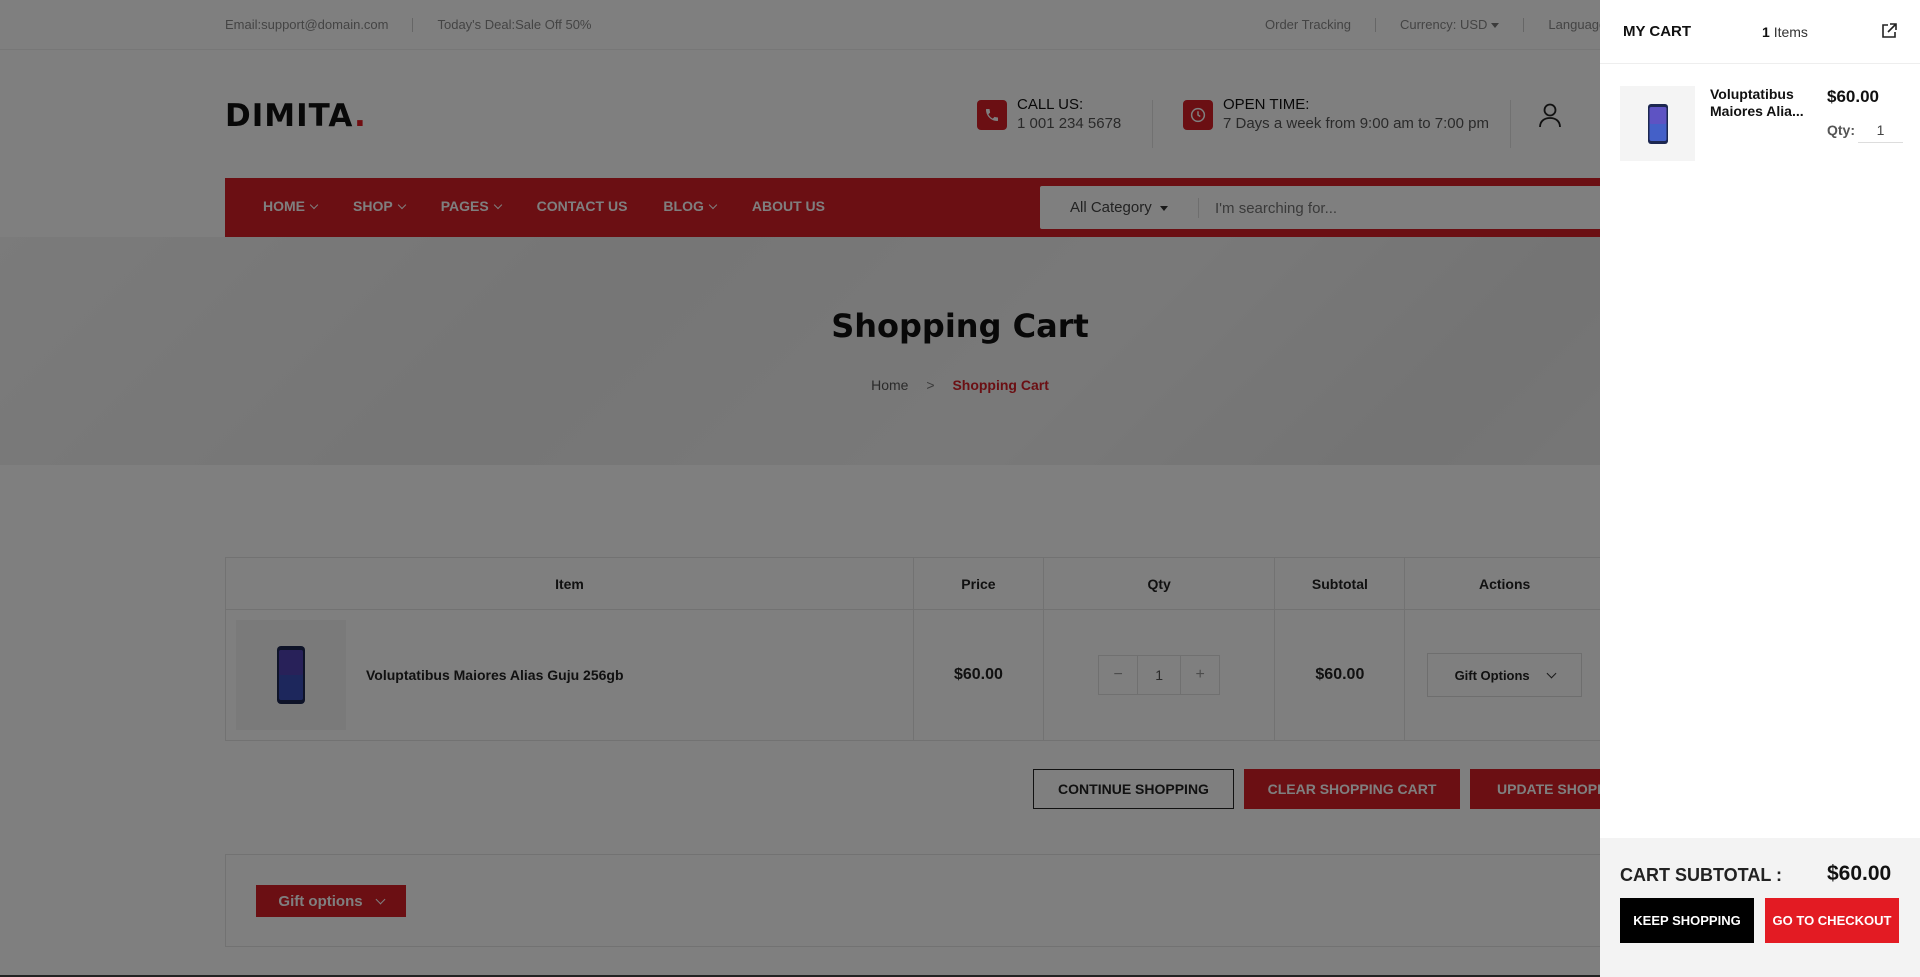  I want to click on mini-cart-product-image, so click(1657, 123).